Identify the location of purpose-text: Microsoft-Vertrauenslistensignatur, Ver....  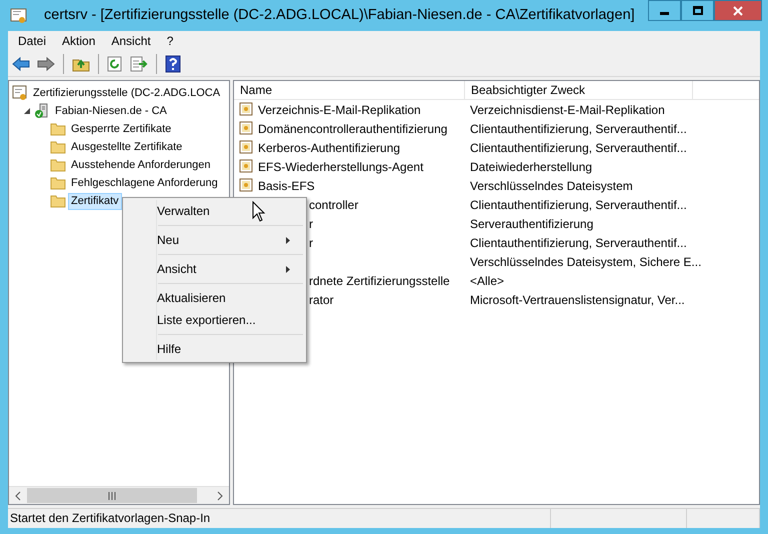
(577, 300).